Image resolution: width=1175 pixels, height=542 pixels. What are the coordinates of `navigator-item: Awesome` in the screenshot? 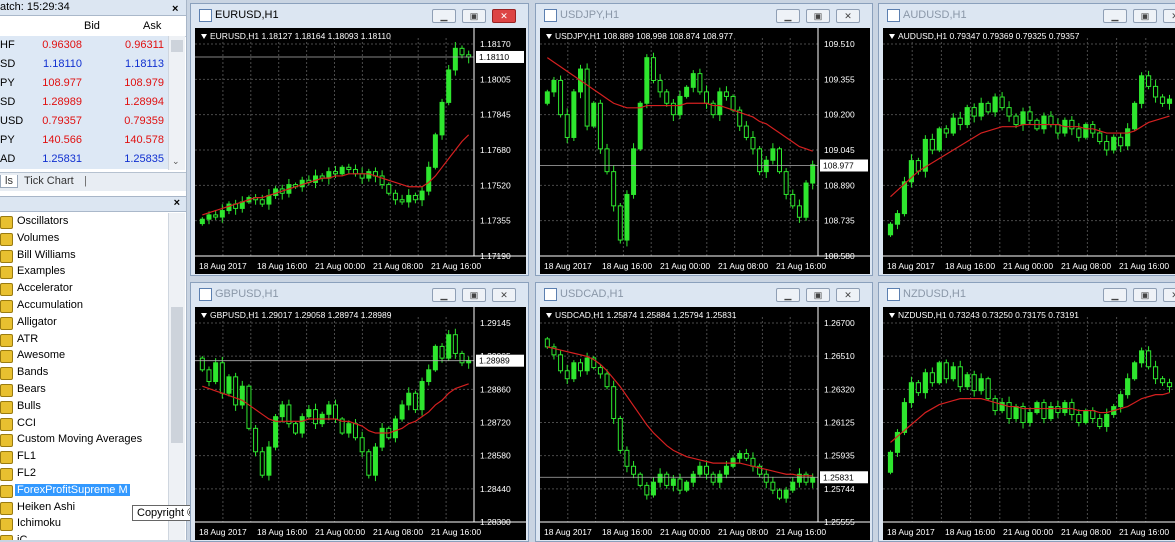 It's located at (84, 355).